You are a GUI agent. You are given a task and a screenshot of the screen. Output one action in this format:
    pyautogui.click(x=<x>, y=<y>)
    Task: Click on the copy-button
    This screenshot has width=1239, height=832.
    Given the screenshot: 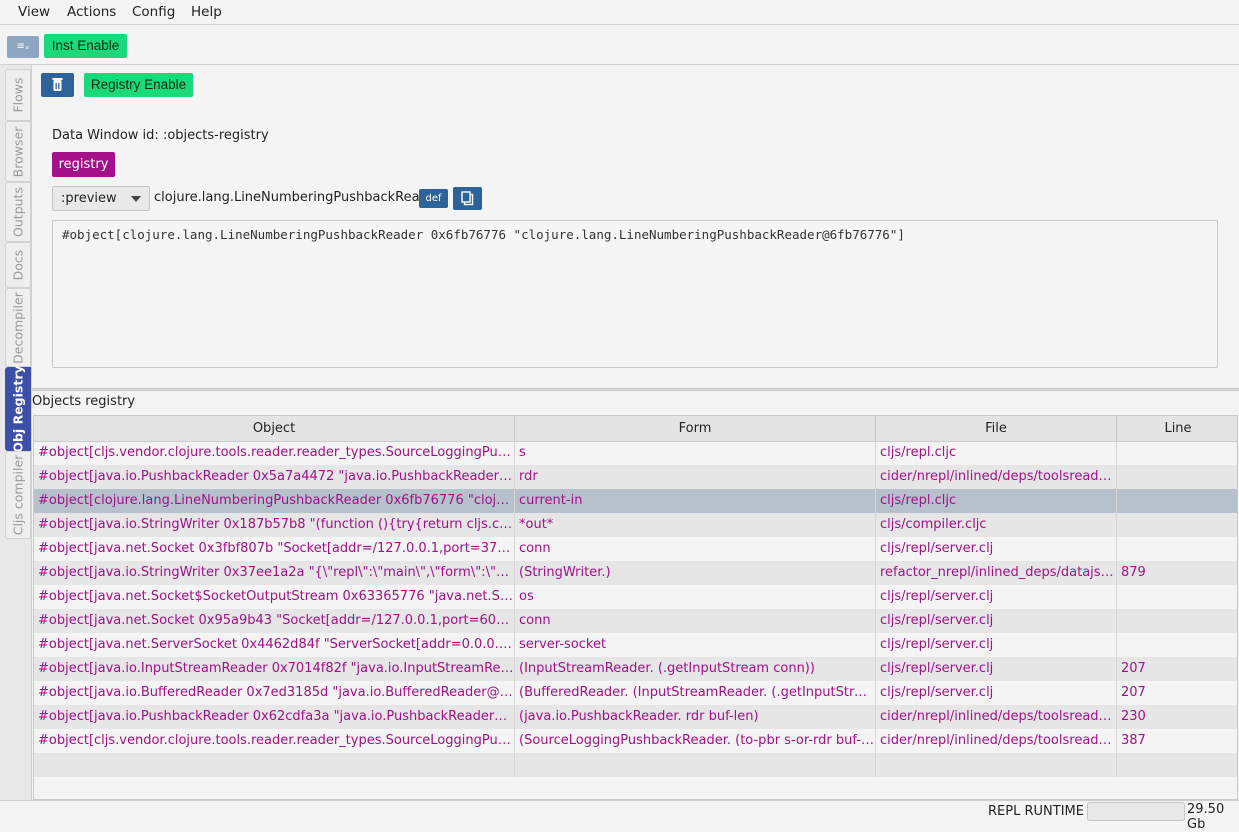 What is the action you would take?
    pyautogui.click(x=467, y=198)
    